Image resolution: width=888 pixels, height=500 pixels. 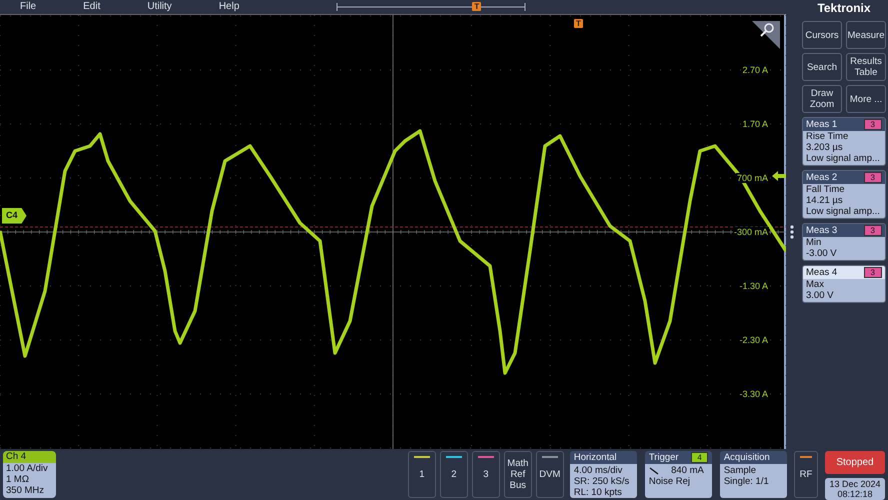 I want to click on measurement-title: Meas 1, so click(x=822, y=124).